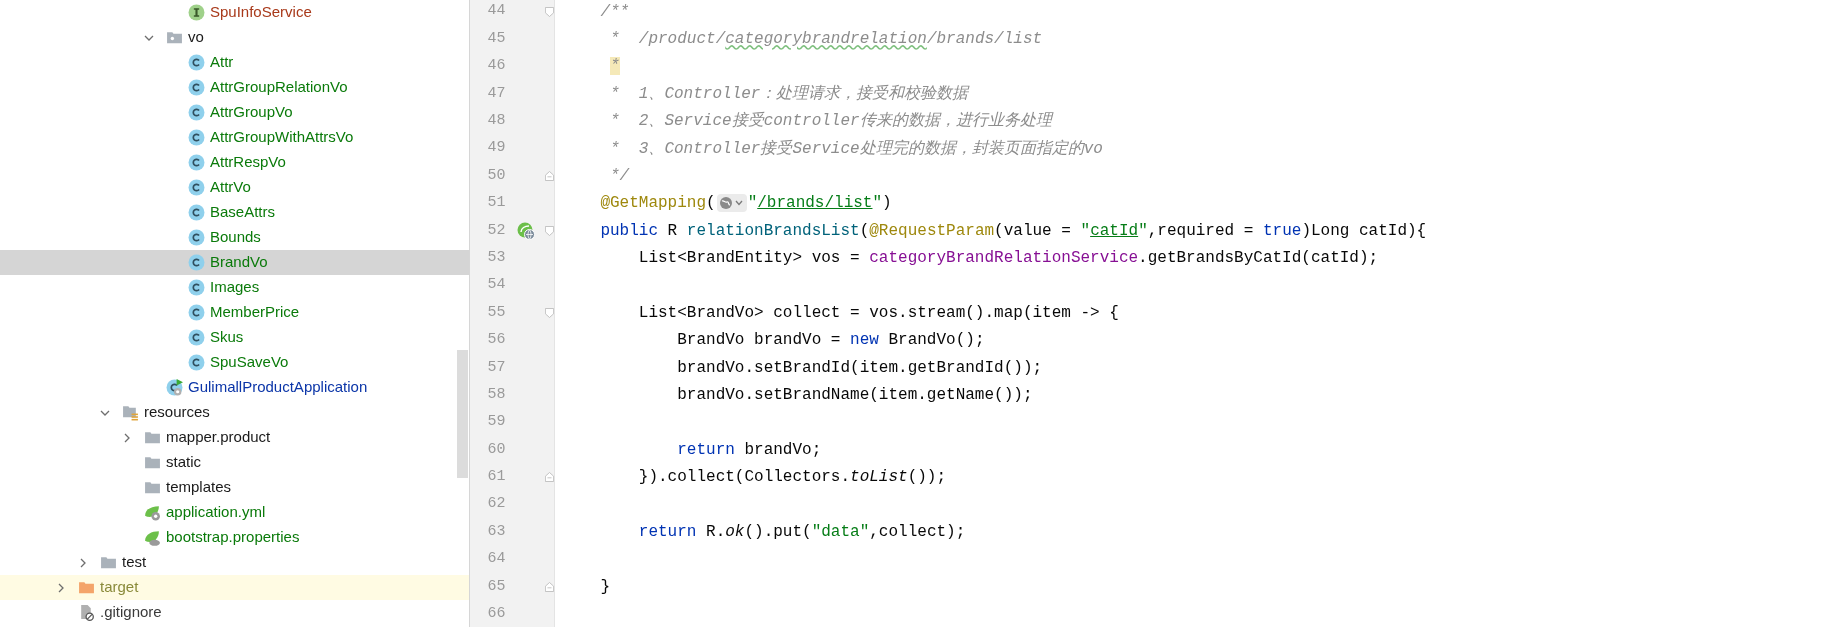  Describe the element at coordinates (619, 177) in the screenshot. I see `code-text: */` at that location.